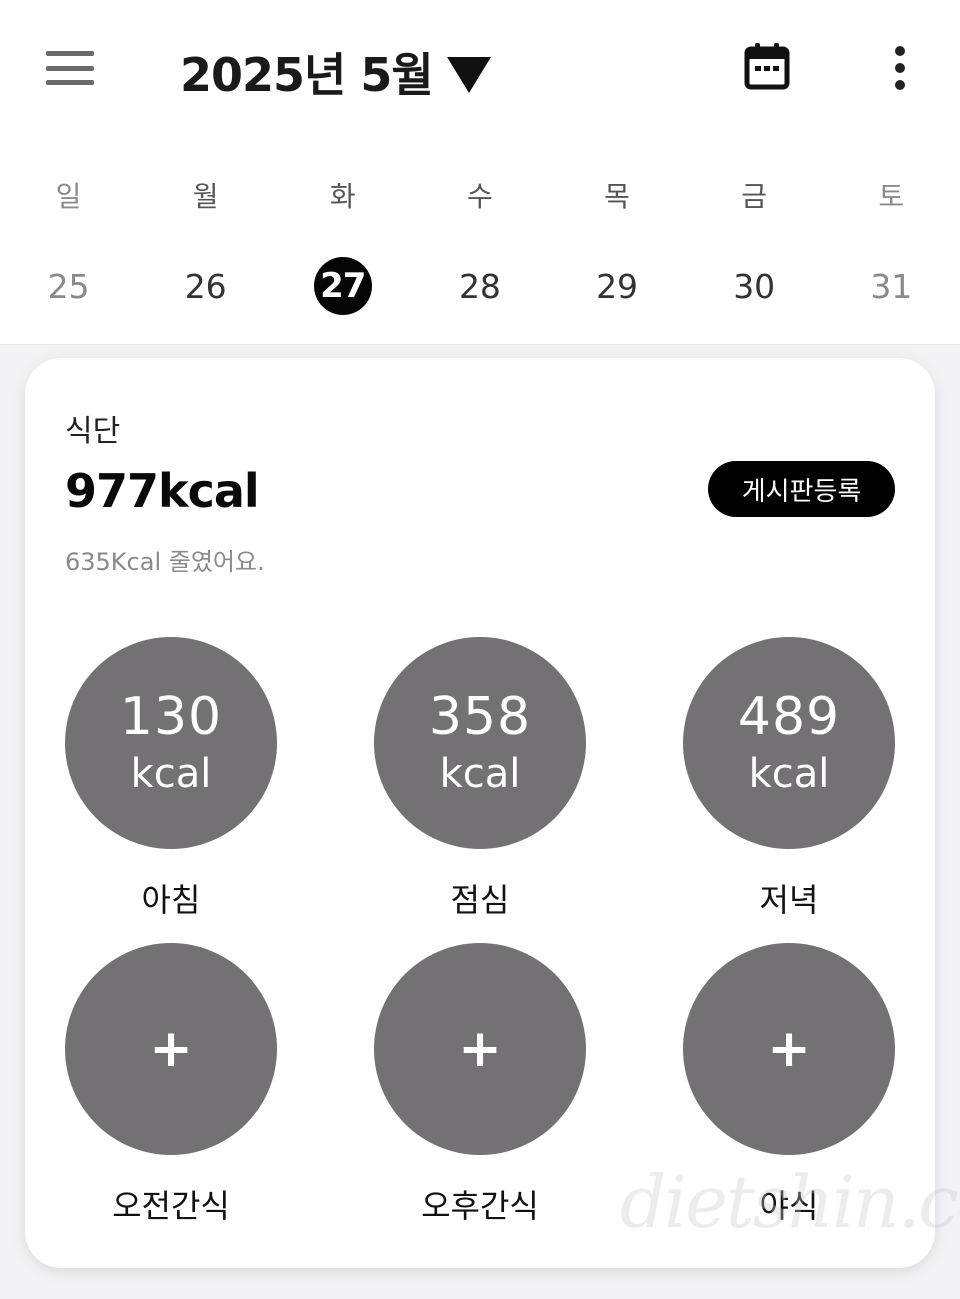 The height and width of the screenshot is (1299, 960). What do you see at coordinates (205, 286) in the screenshot?
I see `date-cell: 26` at bounding box center [205, 286].